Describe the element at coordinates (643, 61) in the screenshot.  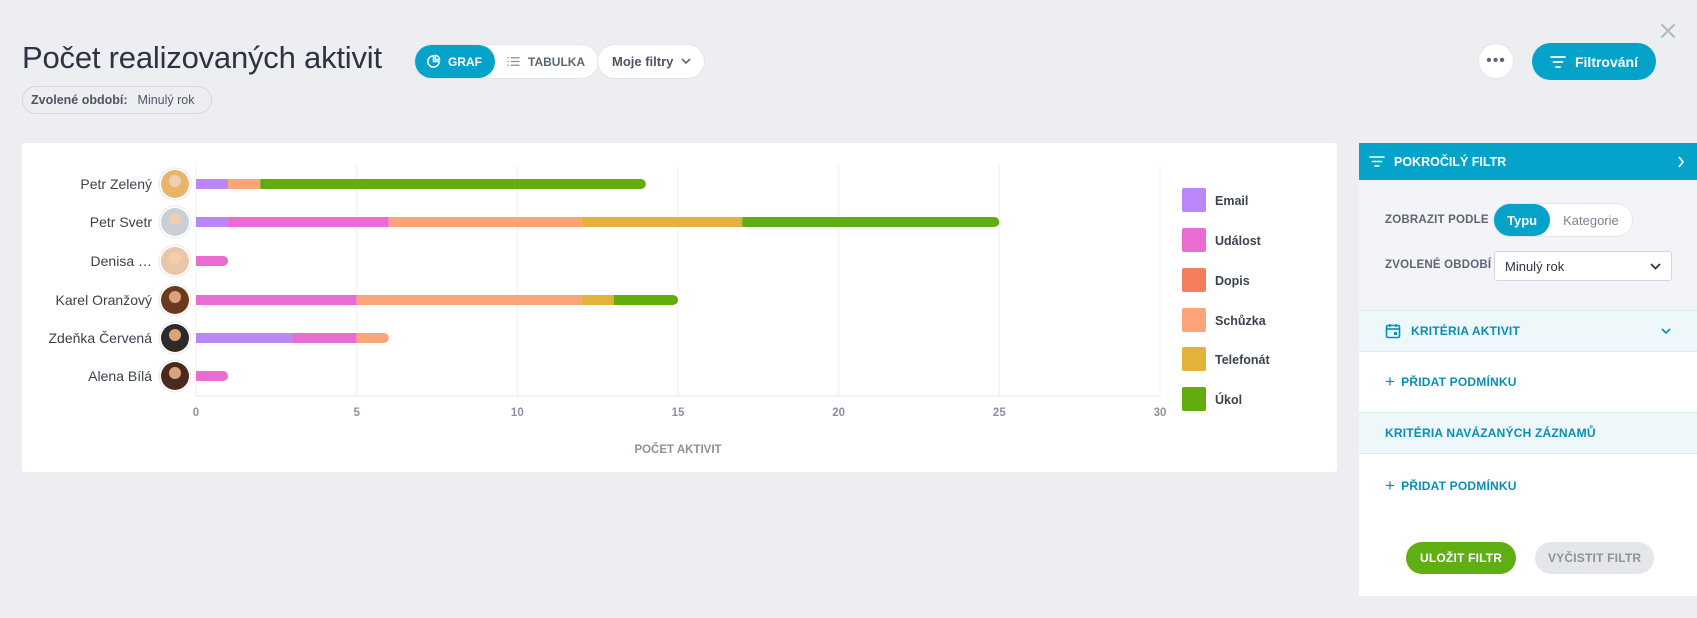
I see `my-filters-label: Moje filtry` at that location.